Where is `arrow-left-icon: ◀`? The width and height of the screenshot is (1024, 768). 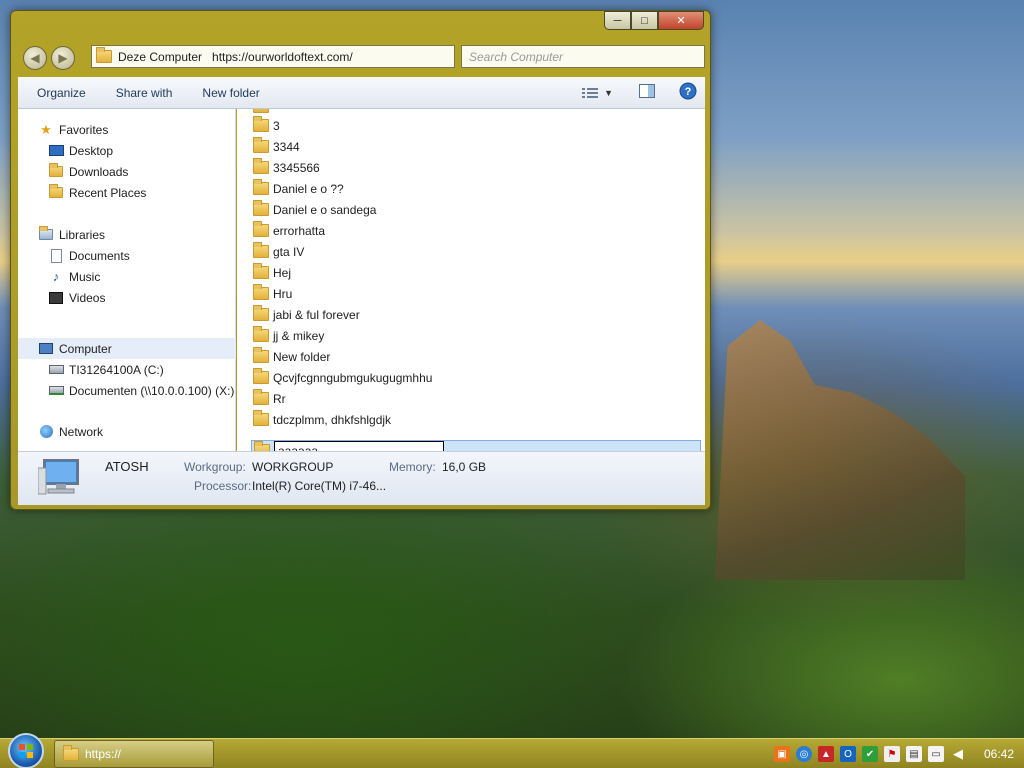 arrow-left-icon: ◀ is located at coordinates (35, 58).